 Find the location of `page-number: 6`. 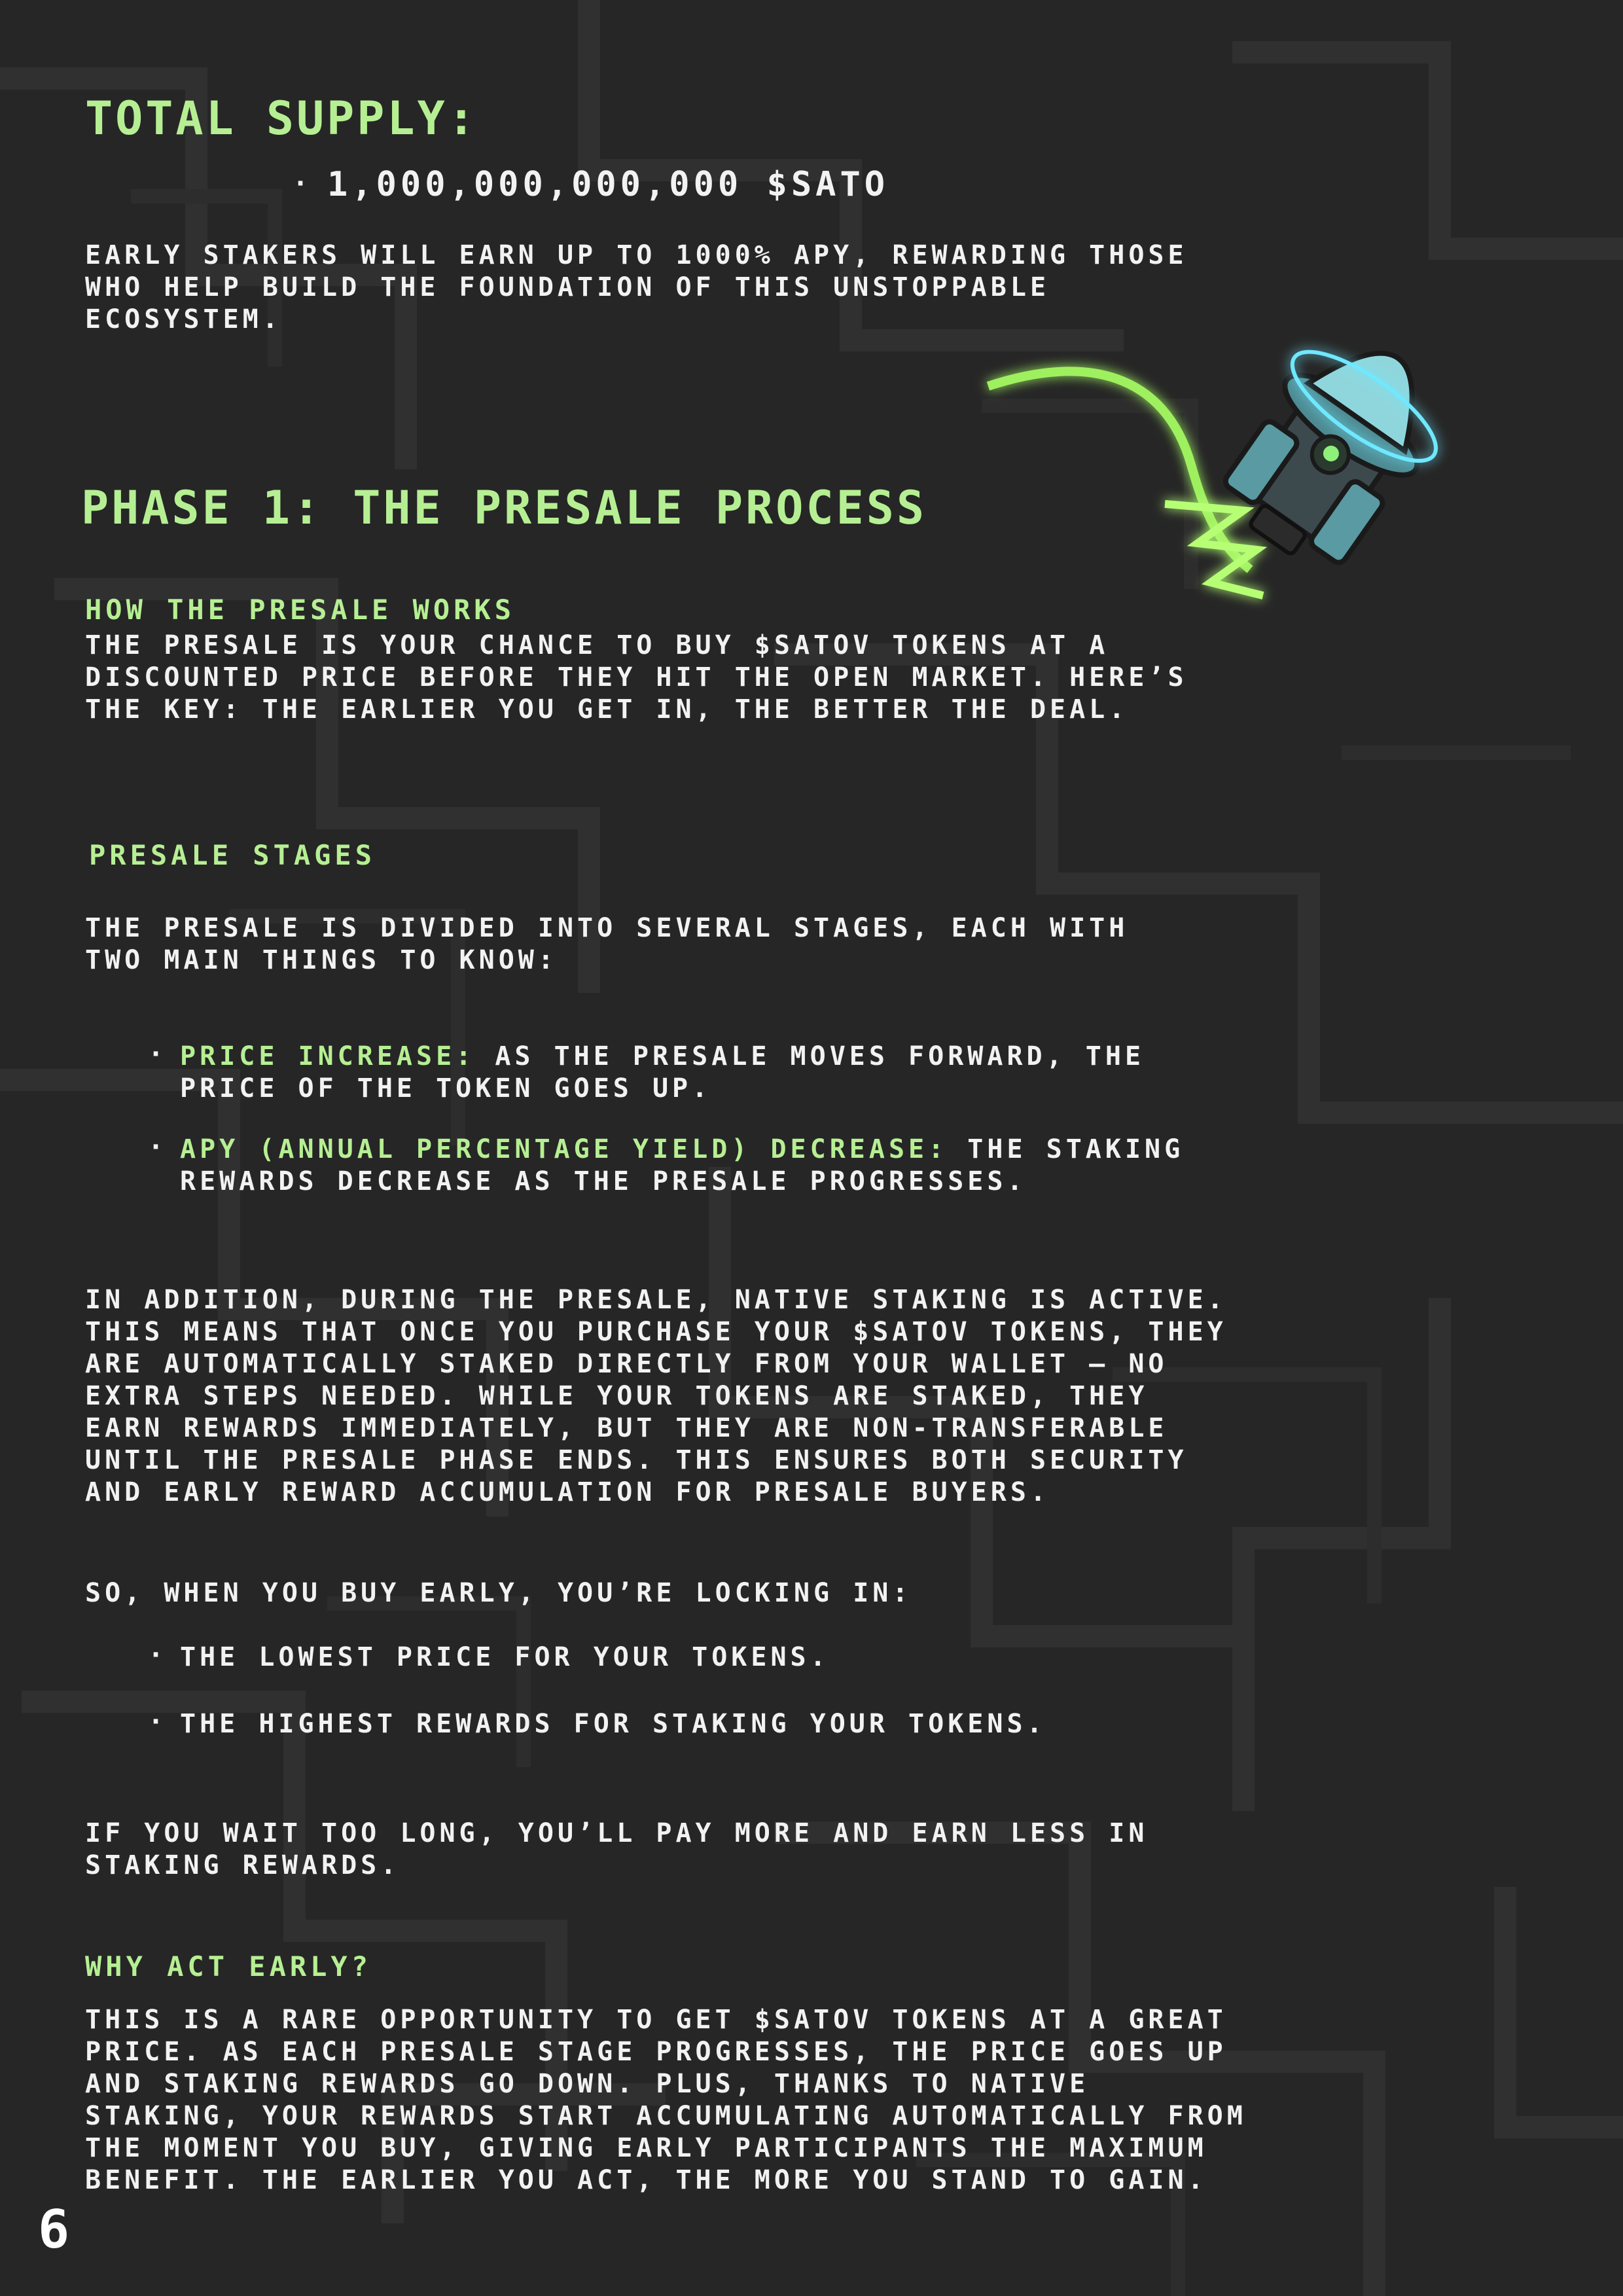

page-number: 6 is located at coordinates (54, 2229).